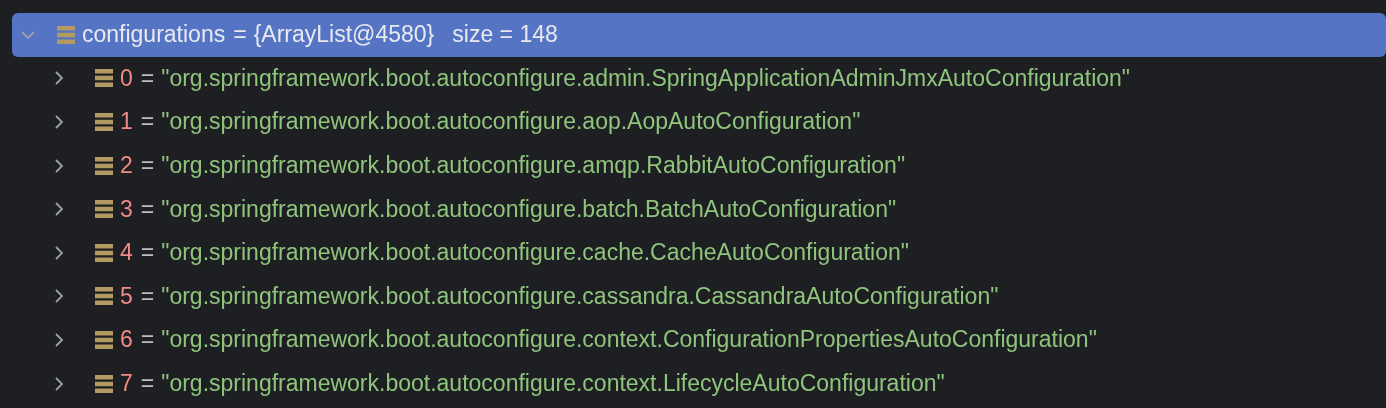 The width and height of the screenshot is (1386, 408). Describe the element at coordinates (344, 35) in the screenshot. I see `value-text: {ArrayList@4580}` at that location.